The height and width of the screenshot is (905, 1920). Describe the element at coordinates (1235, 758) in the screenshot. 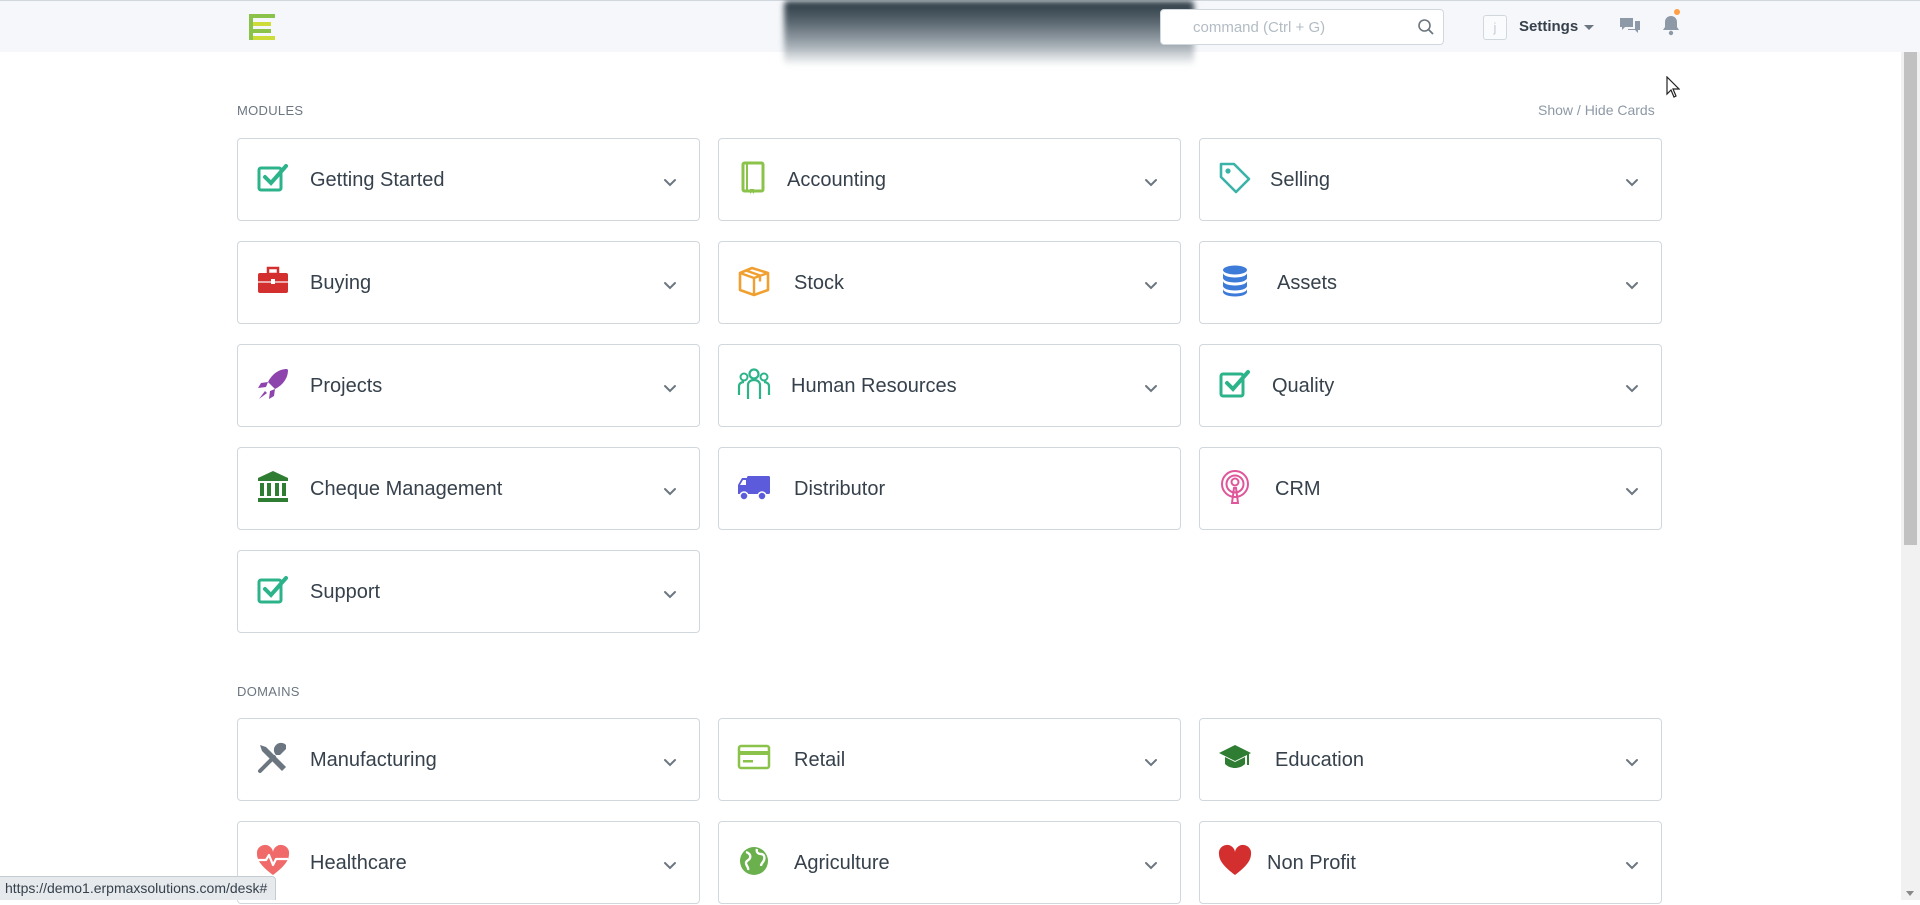

I see `graduation-cap-icon` at that location.